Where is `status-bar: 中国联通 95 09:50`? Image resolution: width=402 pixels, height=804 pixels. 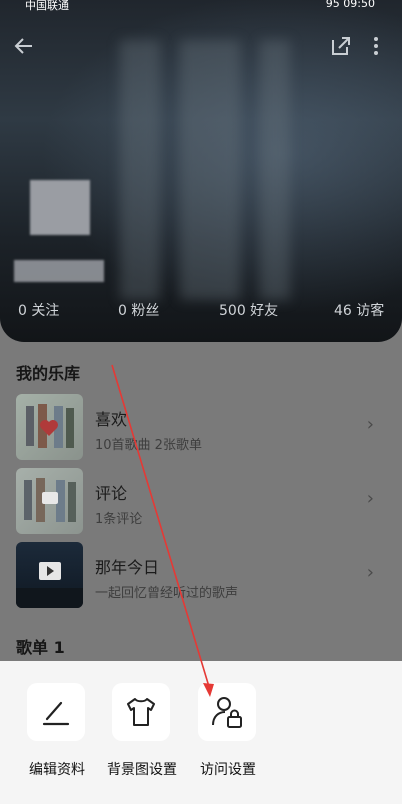
status-bar: 中国联通 95 09:50 is located at coordinates (201, 6).